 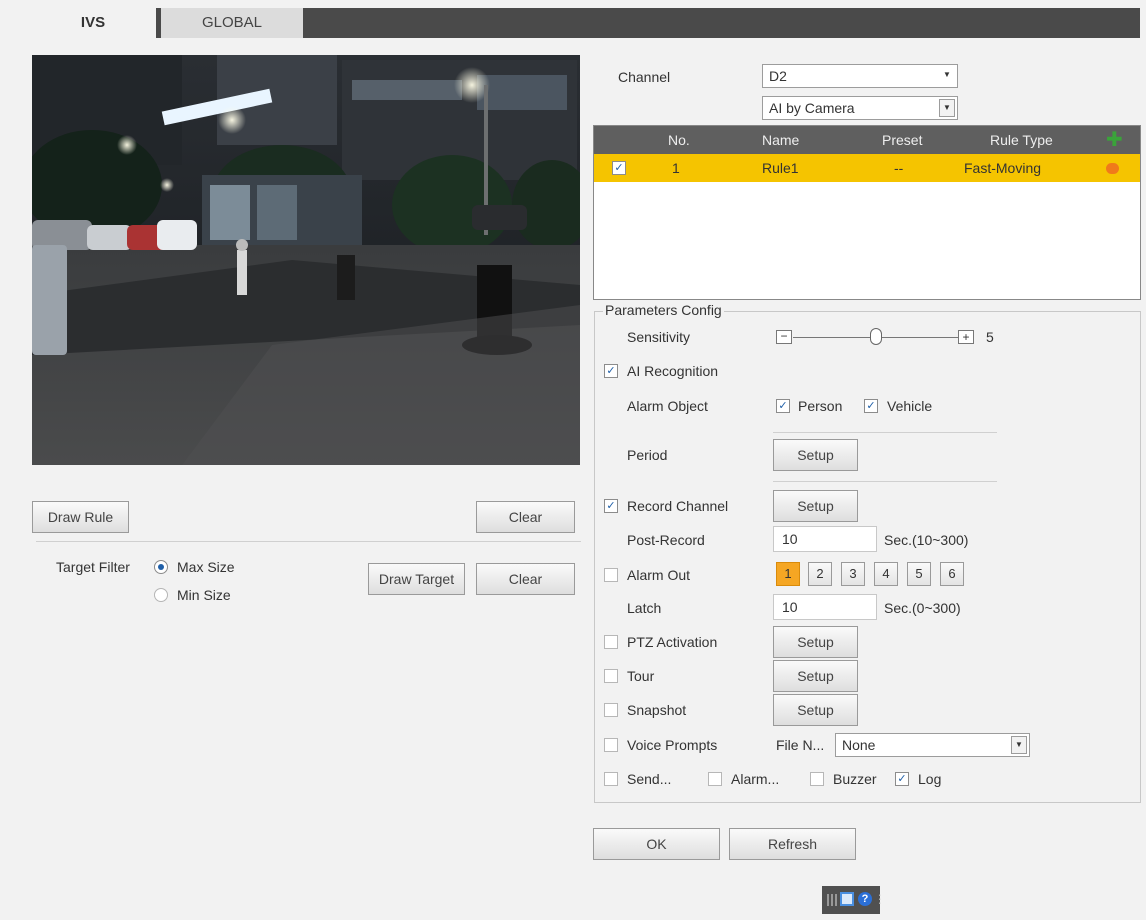 I want to click on column-name: Name, so click(x=781, y=140).